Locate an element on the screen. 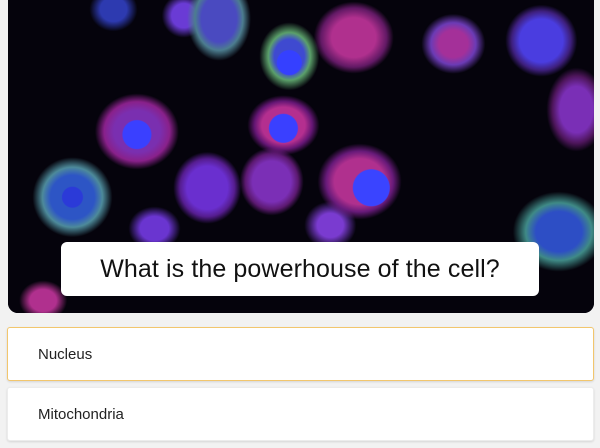 Image resolution: width=600 pixels, height=448 pixels. answer-label: Mitochondria is located at coordinates (81, 414).